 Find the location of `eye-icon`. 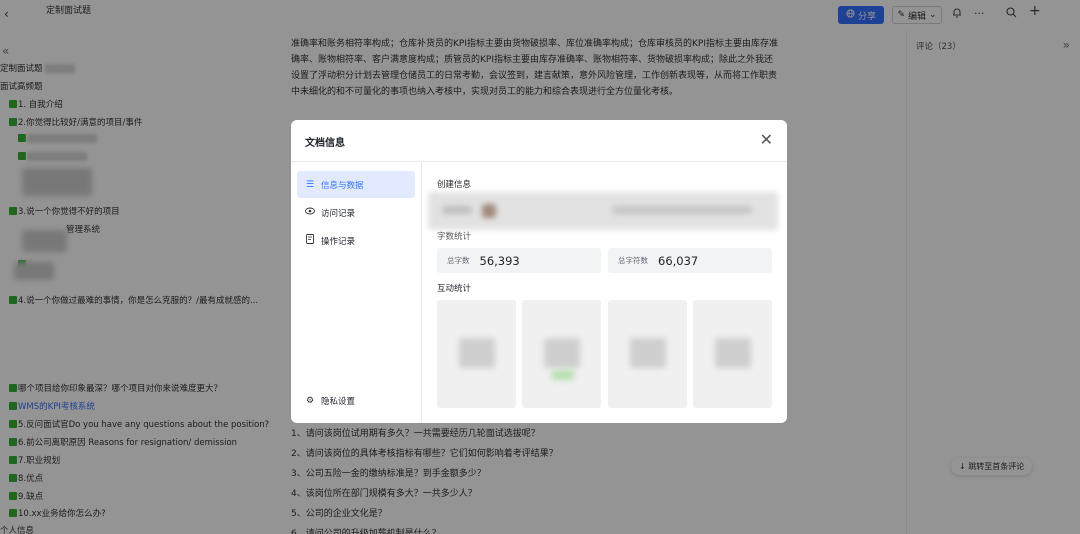

eye-icon is located at coordinates (310, 212).